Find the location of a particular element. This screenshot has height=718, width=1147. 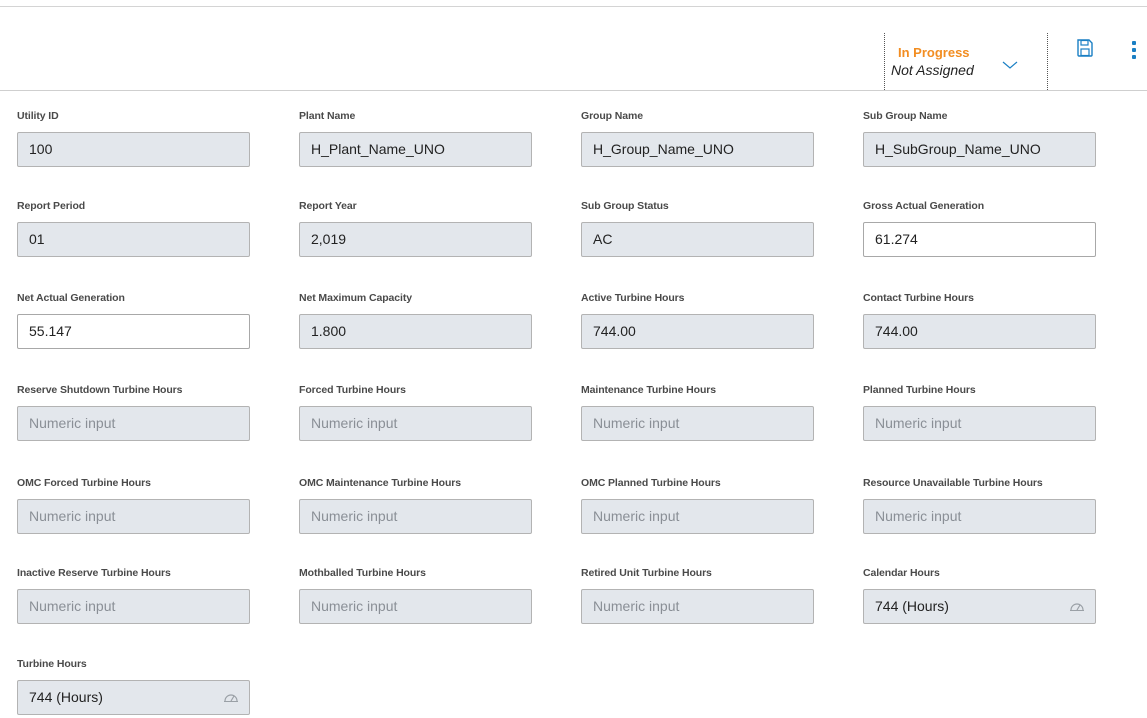

report-year-input: 2,019 is located at coordinates (415, 239).